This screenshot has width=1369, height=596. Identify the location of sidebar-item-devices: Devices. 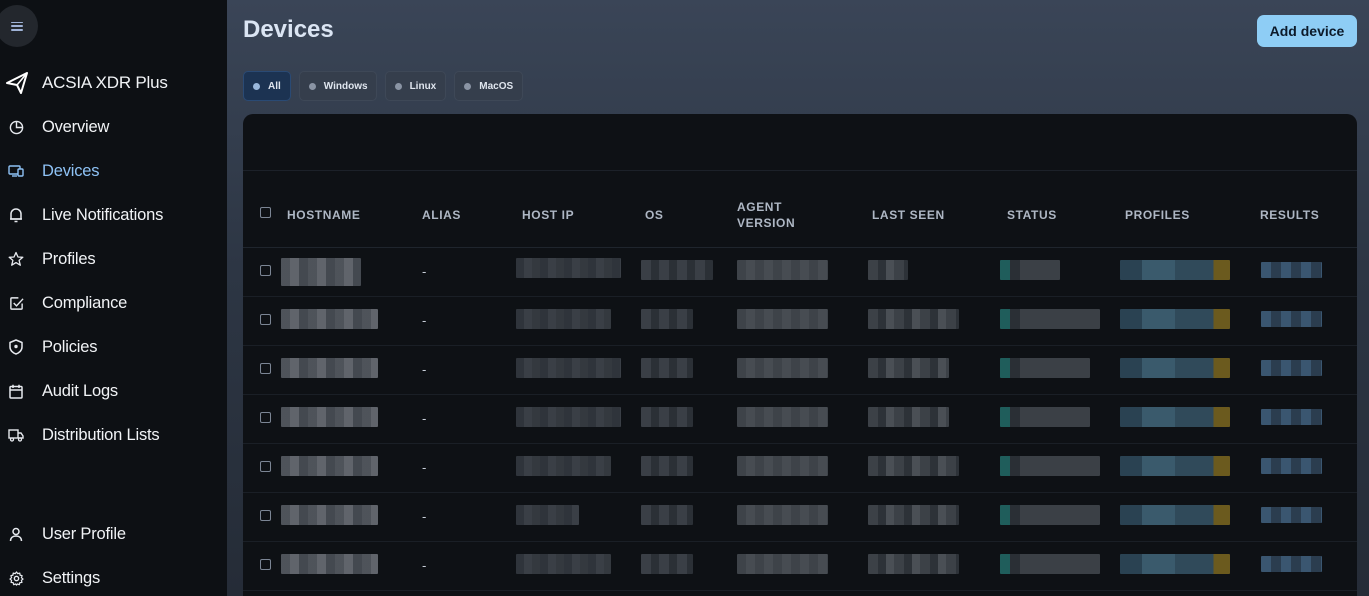
(113, 171).